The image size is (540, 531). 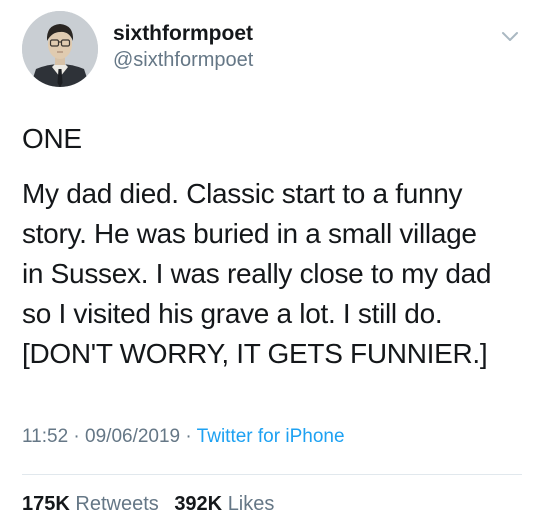 What do you see at coordinates (510, 36) in the screenshot?
I see `chevron-down-icon` at bounding box center [510, 36].